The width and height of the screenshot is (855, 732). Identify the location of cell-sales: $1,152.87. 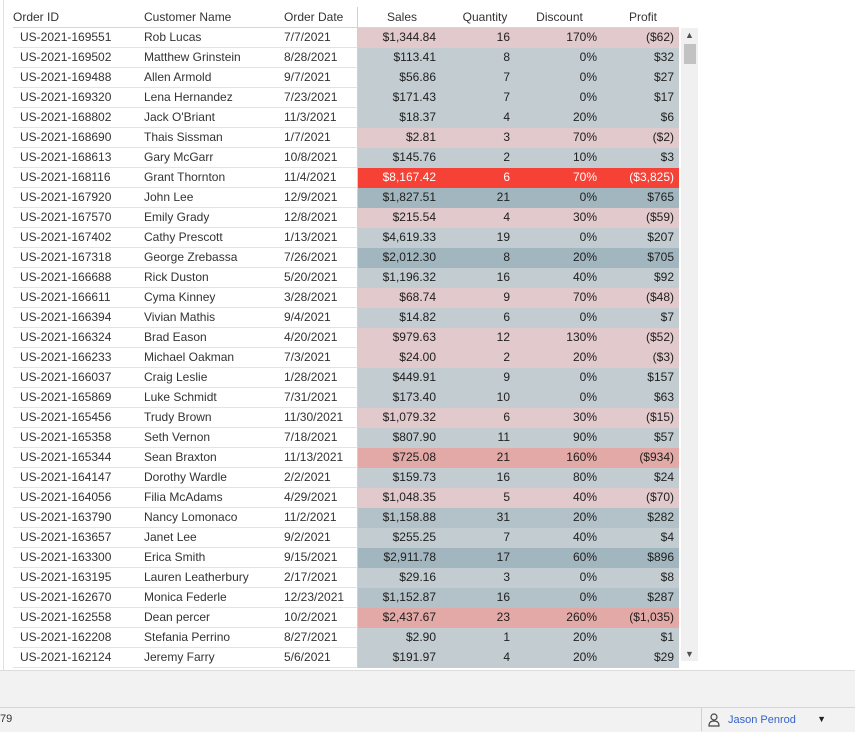
(402, 598).